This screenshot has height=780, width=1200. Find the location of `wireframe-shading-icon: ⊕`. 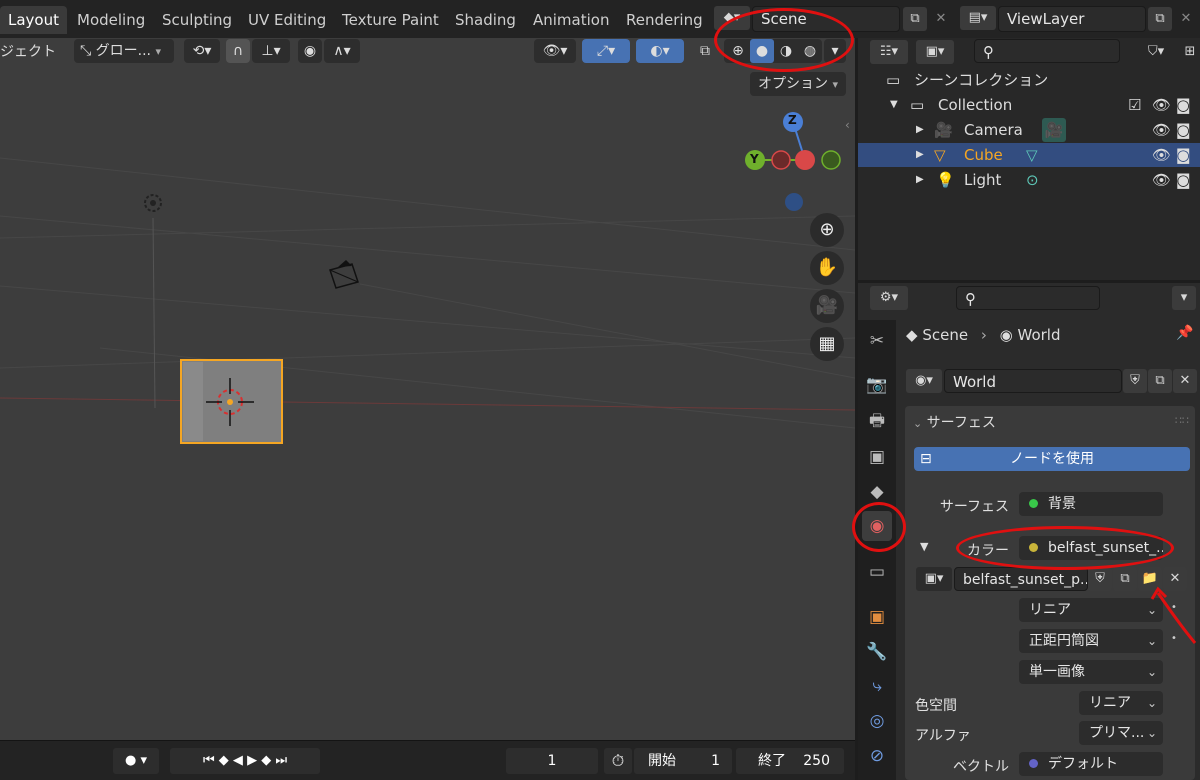

wireframe-shading-icon: ⊕ is located at coordinates (738, 51).